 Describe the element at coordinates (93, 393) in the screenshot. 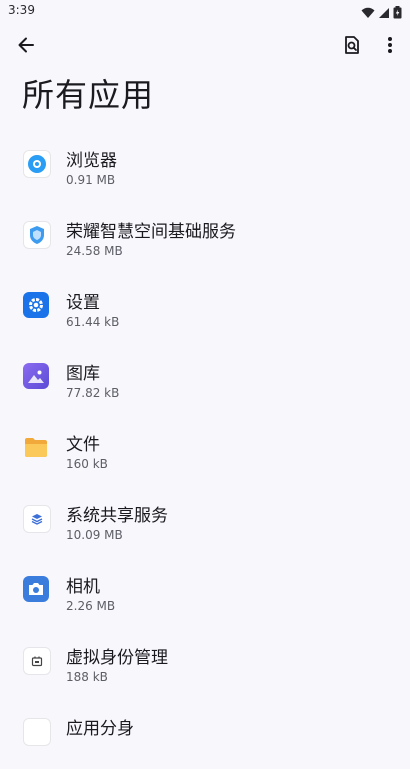

I see `app-size: 77.82 kB` at that location.